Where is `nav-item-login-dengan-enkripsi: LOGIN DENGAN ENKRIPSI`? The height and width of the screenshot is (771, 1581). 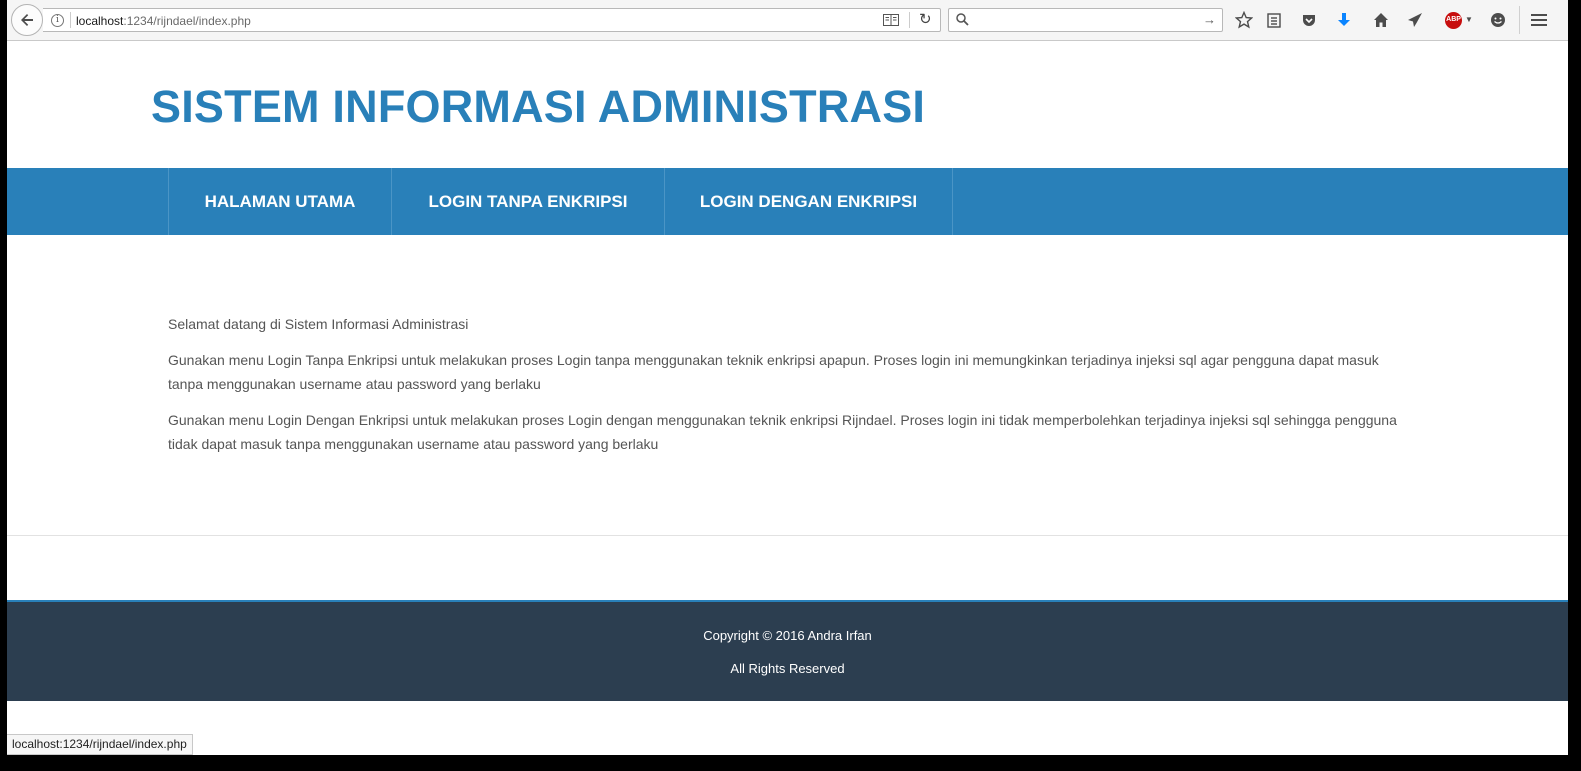
nav-item-login-dengan-enkripsi: LOGIN DENGAN ENKRIPSI is located at coordinates (809, 201).